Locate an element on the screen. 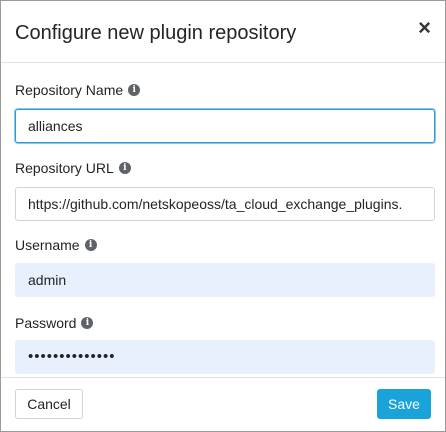 This screenshot has height=432, width=446. password-label-text: Password is located at coordinates (46, 323).